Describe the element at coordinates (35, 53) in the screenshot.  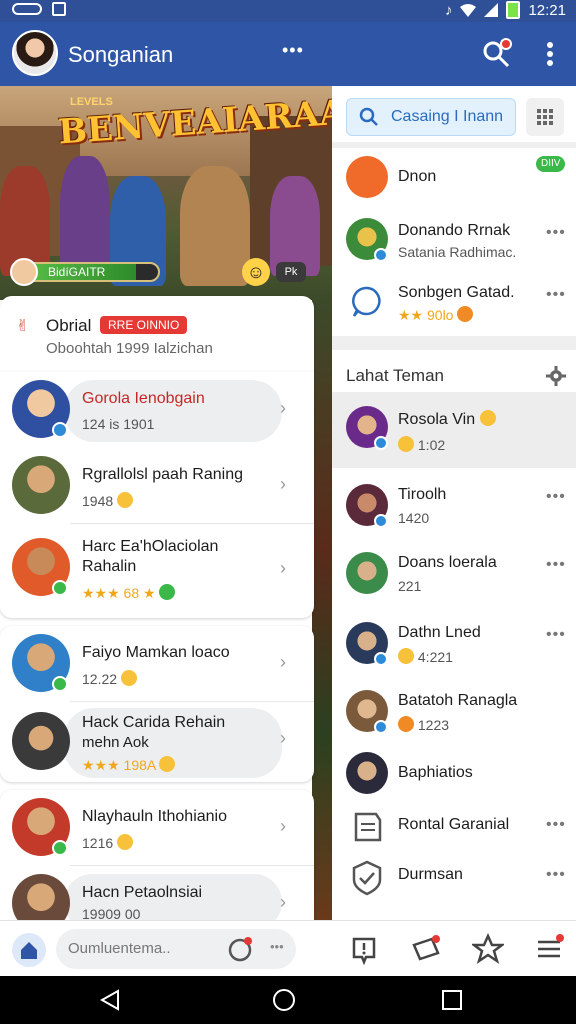
I see `profile-avatar` at that location.